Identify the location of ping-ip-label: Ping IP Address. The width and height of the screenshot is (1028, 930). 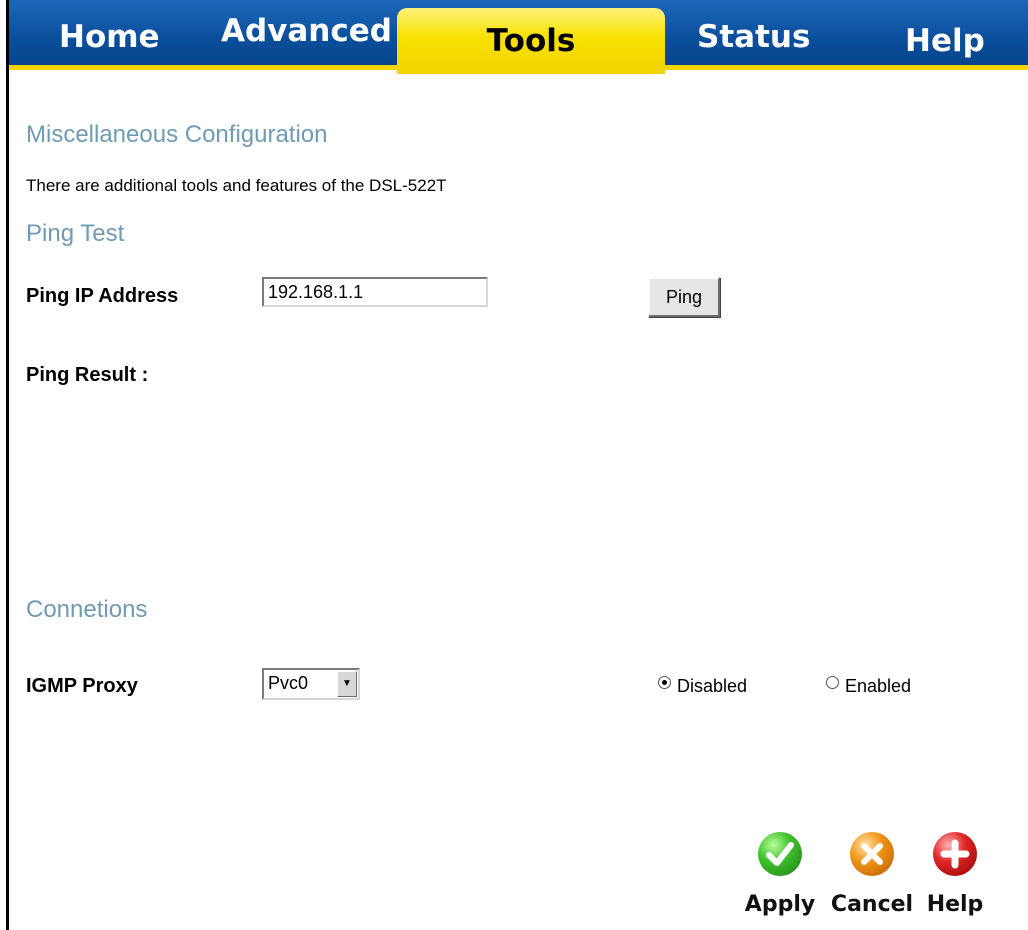
(102, 296).